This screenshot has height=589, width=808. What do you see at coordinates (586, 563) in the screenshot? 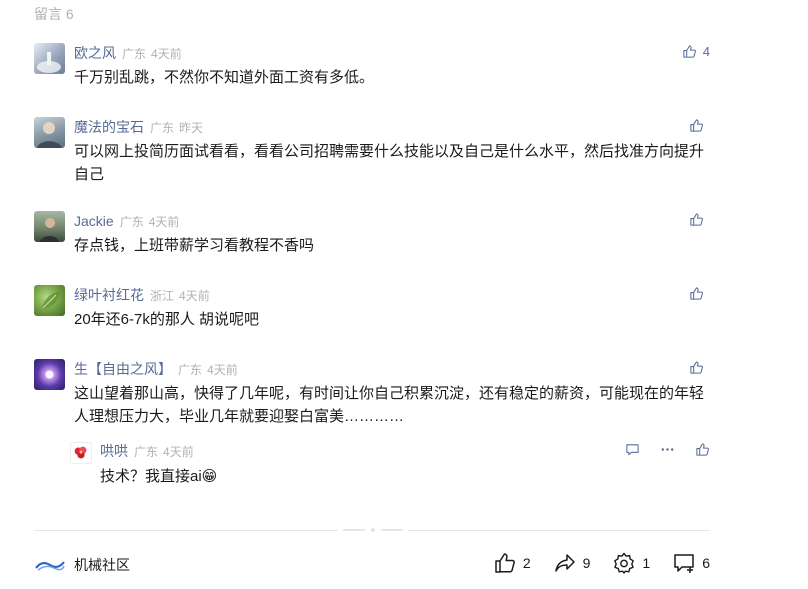
I see `share-count: 9` at bounding box center [586, 563].